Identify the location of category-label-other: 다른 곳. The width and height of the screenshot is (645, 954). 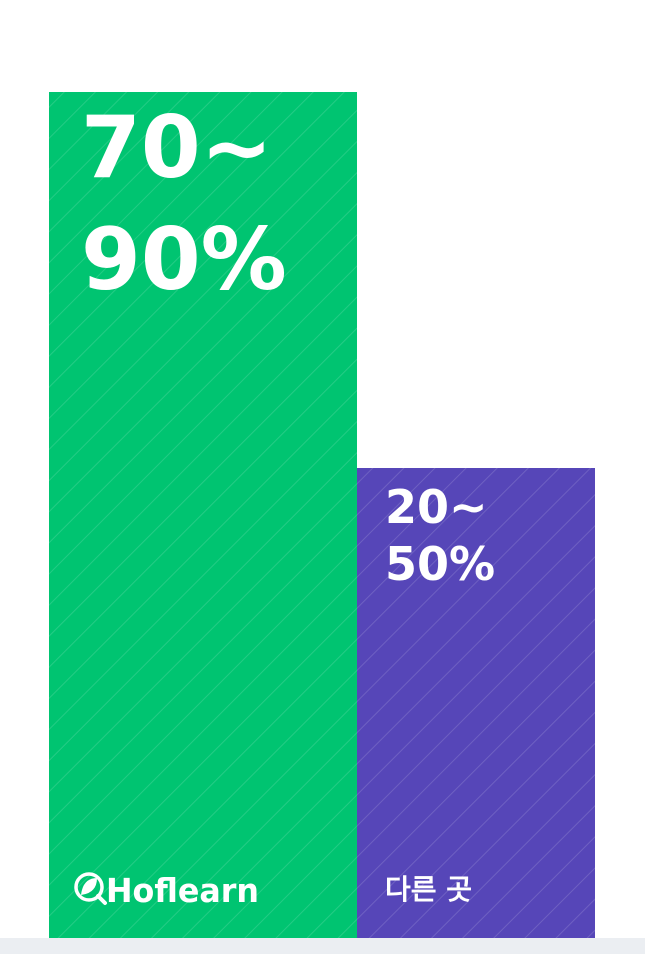
(428, 889).